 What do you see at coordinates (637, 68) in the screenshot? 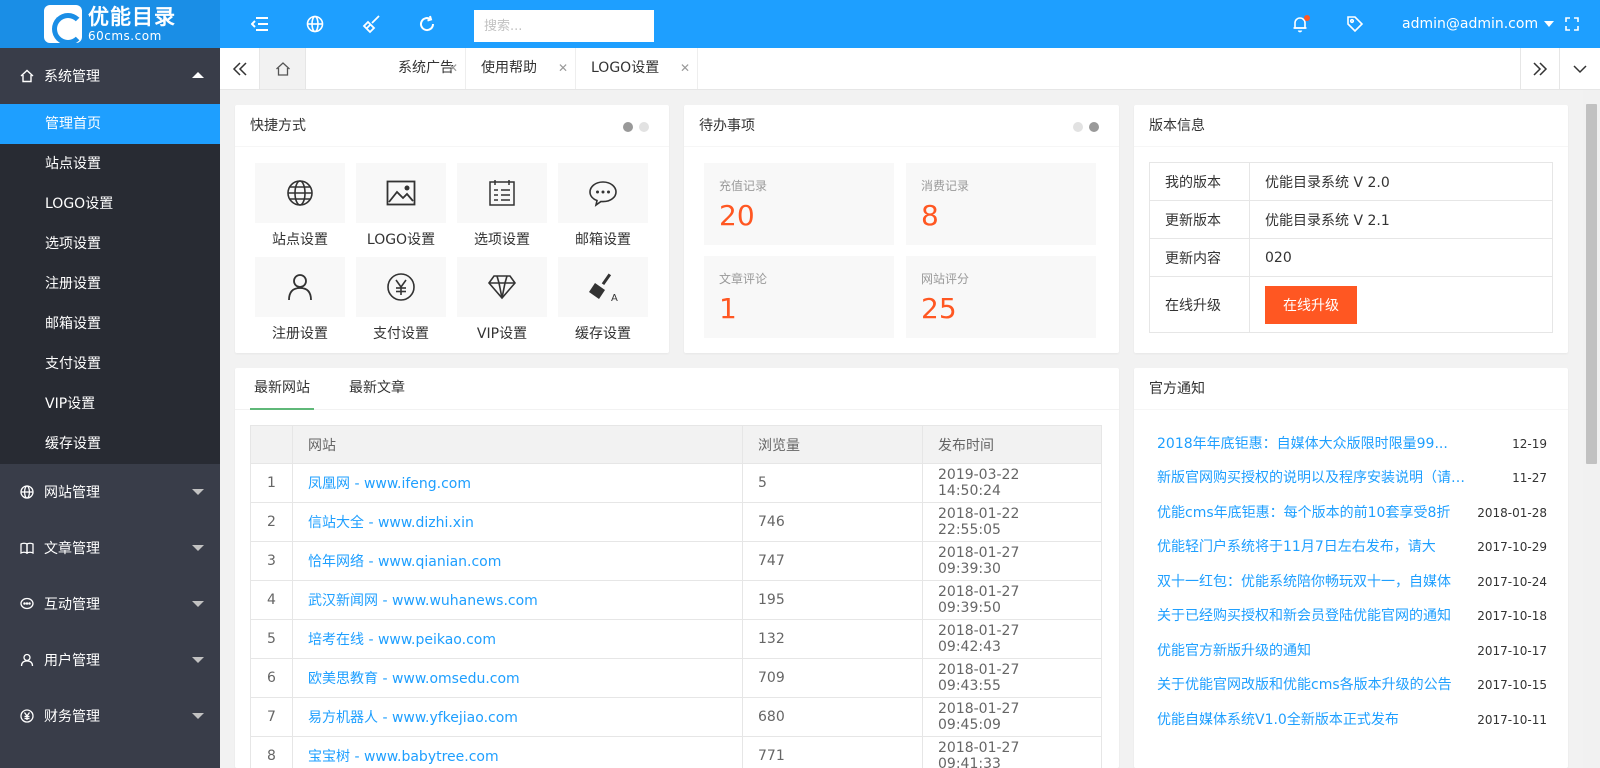
I see `tab-logo-settings: LOGO设置 ✕` at bounding box center [637, 68].